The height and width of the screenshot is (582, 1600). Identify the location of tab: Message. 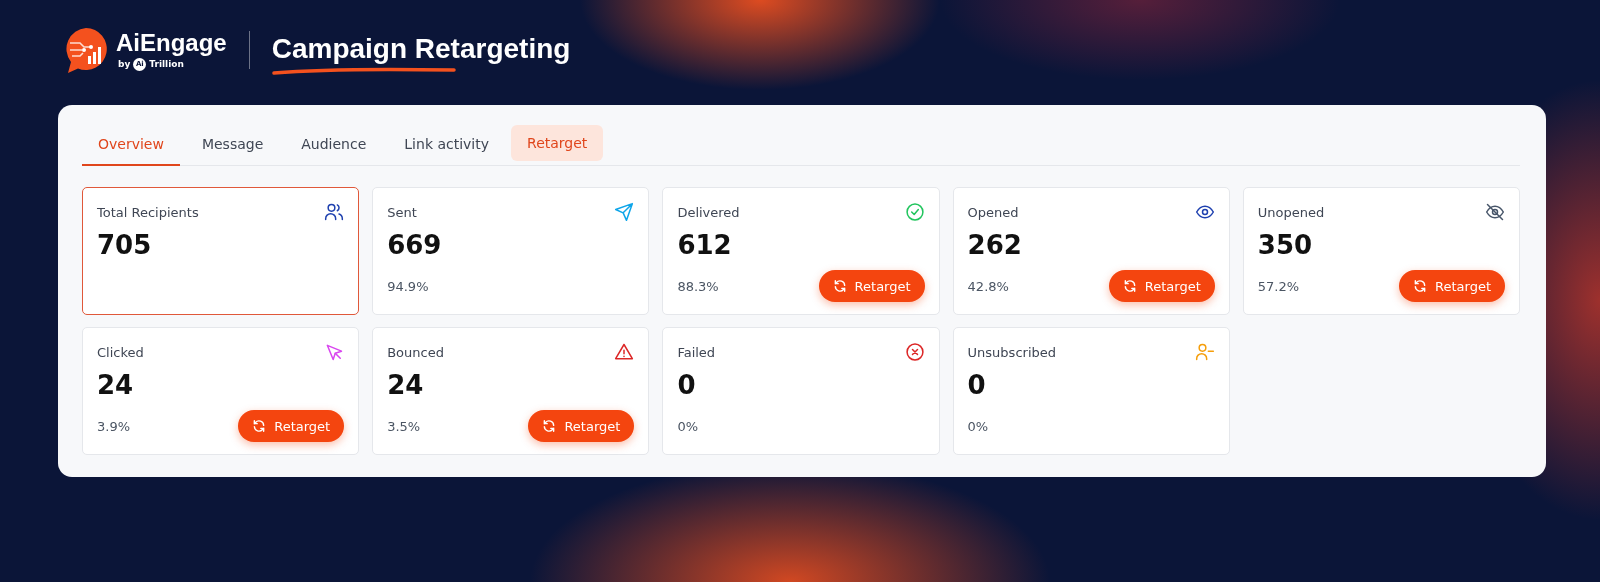
(232, 145).